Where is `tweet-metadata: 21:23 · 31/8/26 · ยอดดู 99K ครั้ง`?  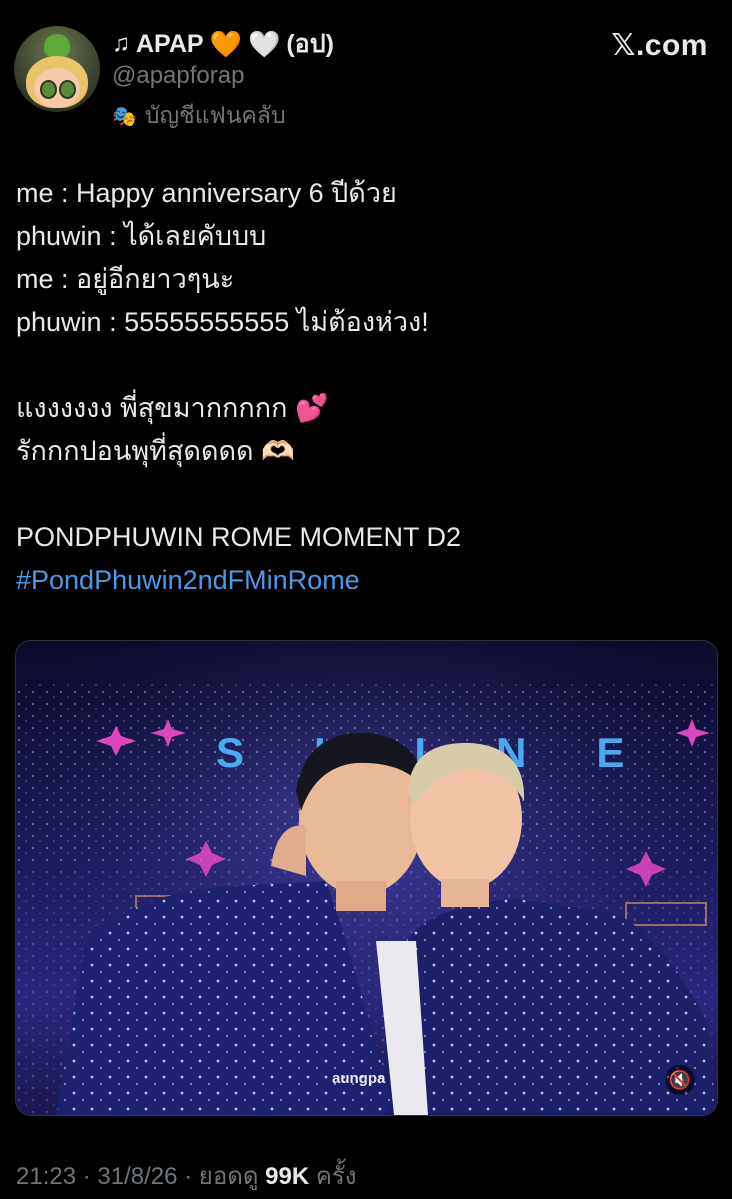
tweet-metadata: 21:23 · 31/8/26 · ยอดดู 99K ครั้ง is located at coordinates (186, 1175).